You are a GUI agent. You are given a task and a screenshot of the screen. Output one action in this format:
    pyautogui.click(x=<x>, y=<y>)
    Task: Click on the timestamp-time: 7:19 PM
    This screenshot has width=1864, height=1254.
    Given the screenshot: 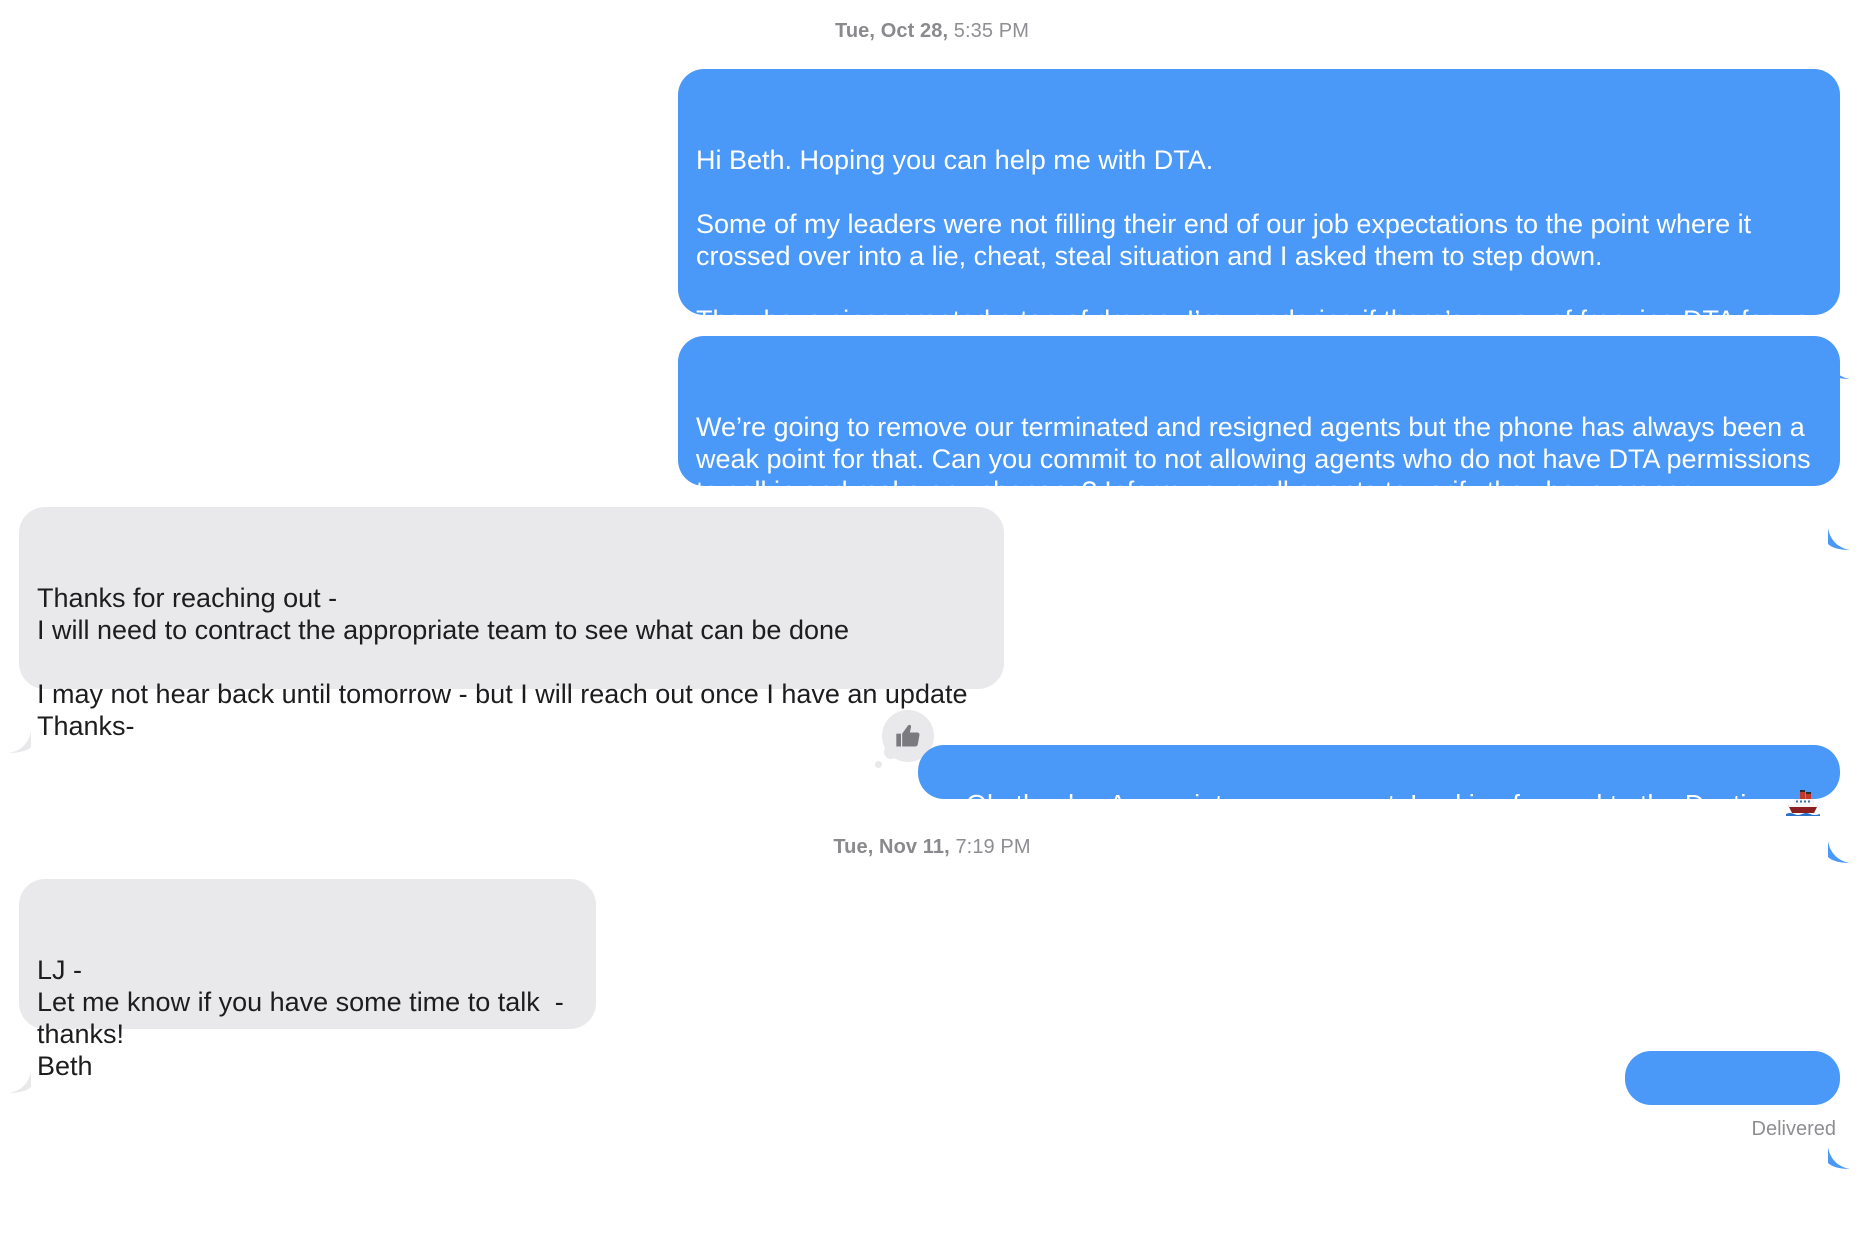 What is the action you would take?
    pyautogui.click(x=993, y=847)
    